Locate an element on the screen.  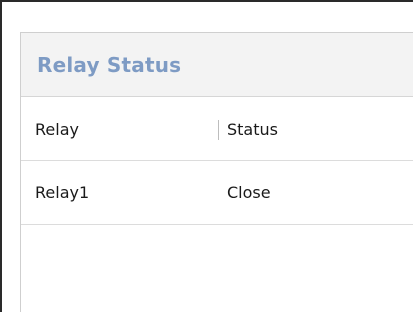
panel-title: Relay Status is located at coordinates (109, 64).